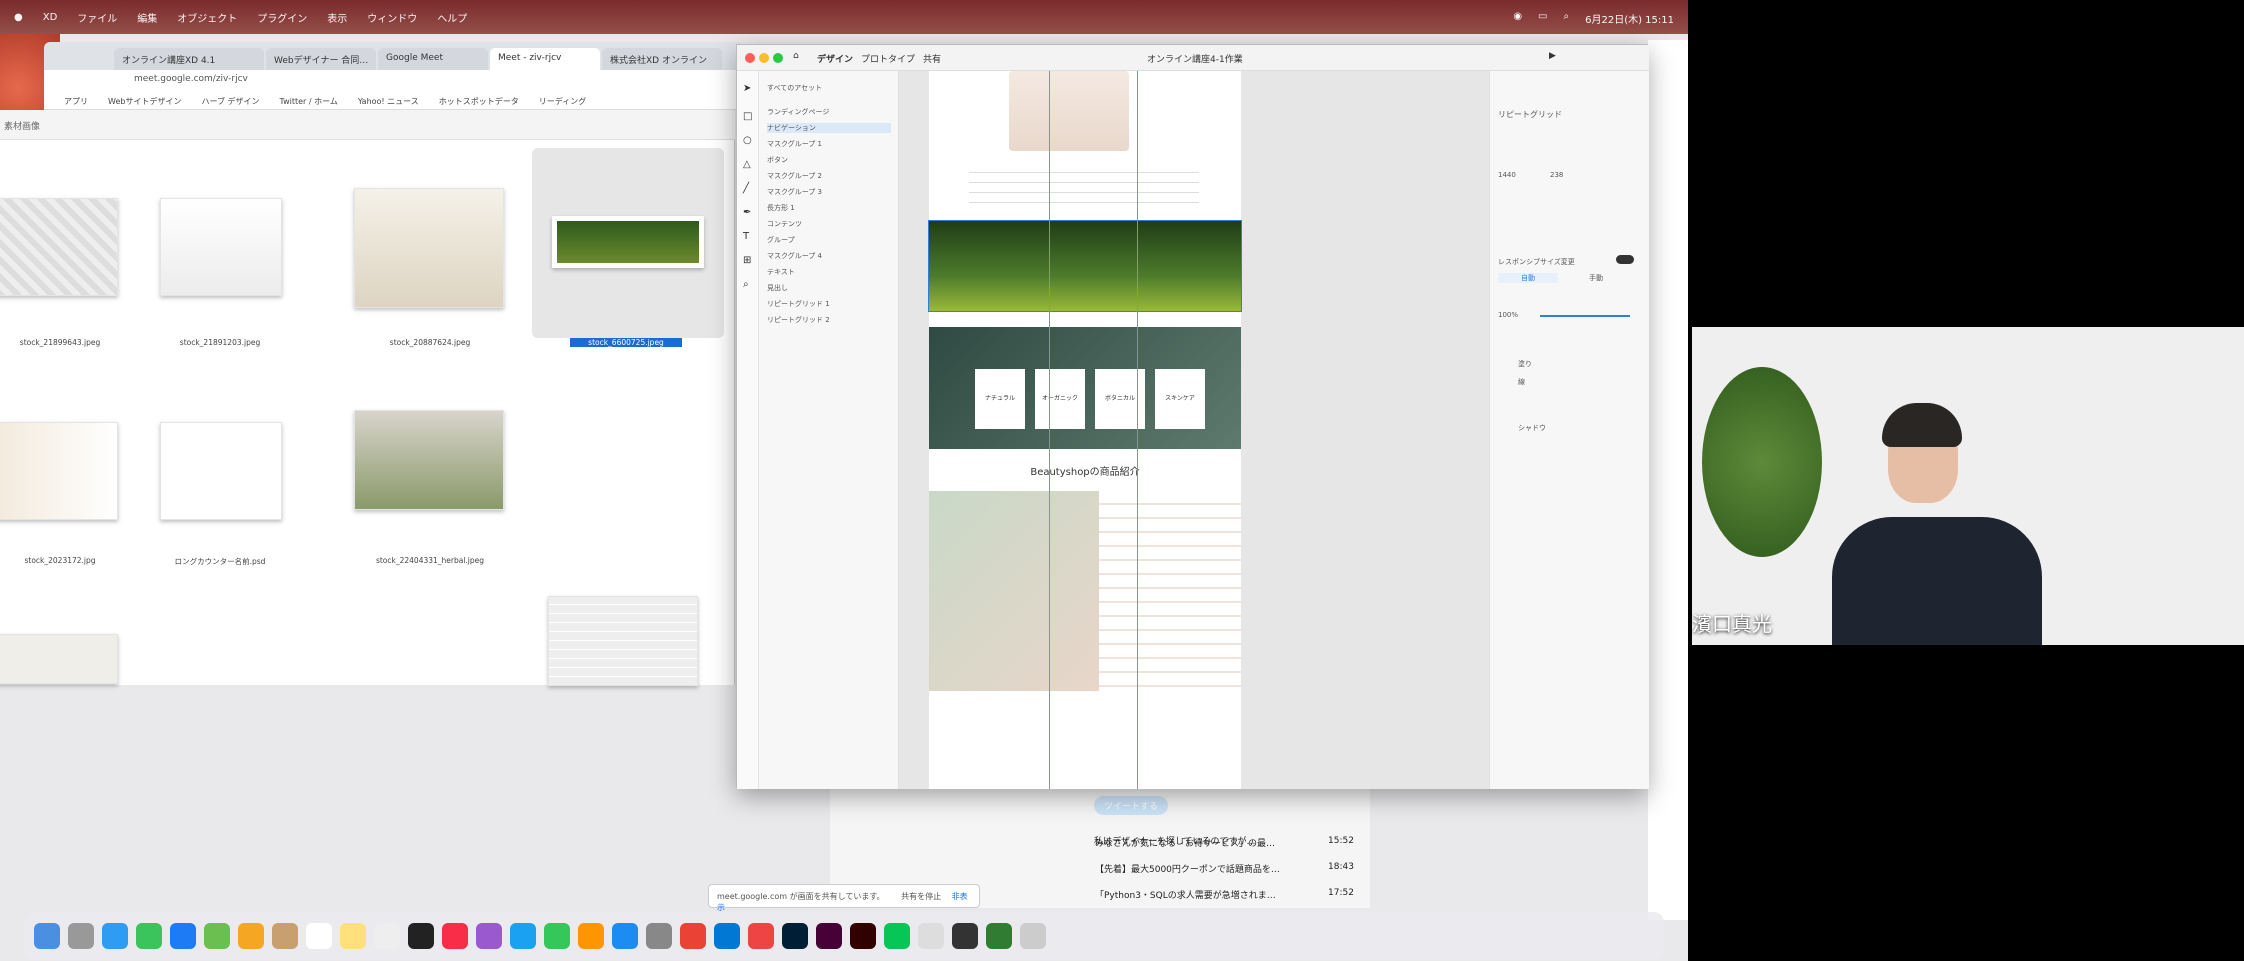 The height and width of the screenshot is (961, 2244). What do you see at coordinates (1517, 18) in the screenshot?
I see `wifi-icon: ◉` at bounding box center [1517, 18].